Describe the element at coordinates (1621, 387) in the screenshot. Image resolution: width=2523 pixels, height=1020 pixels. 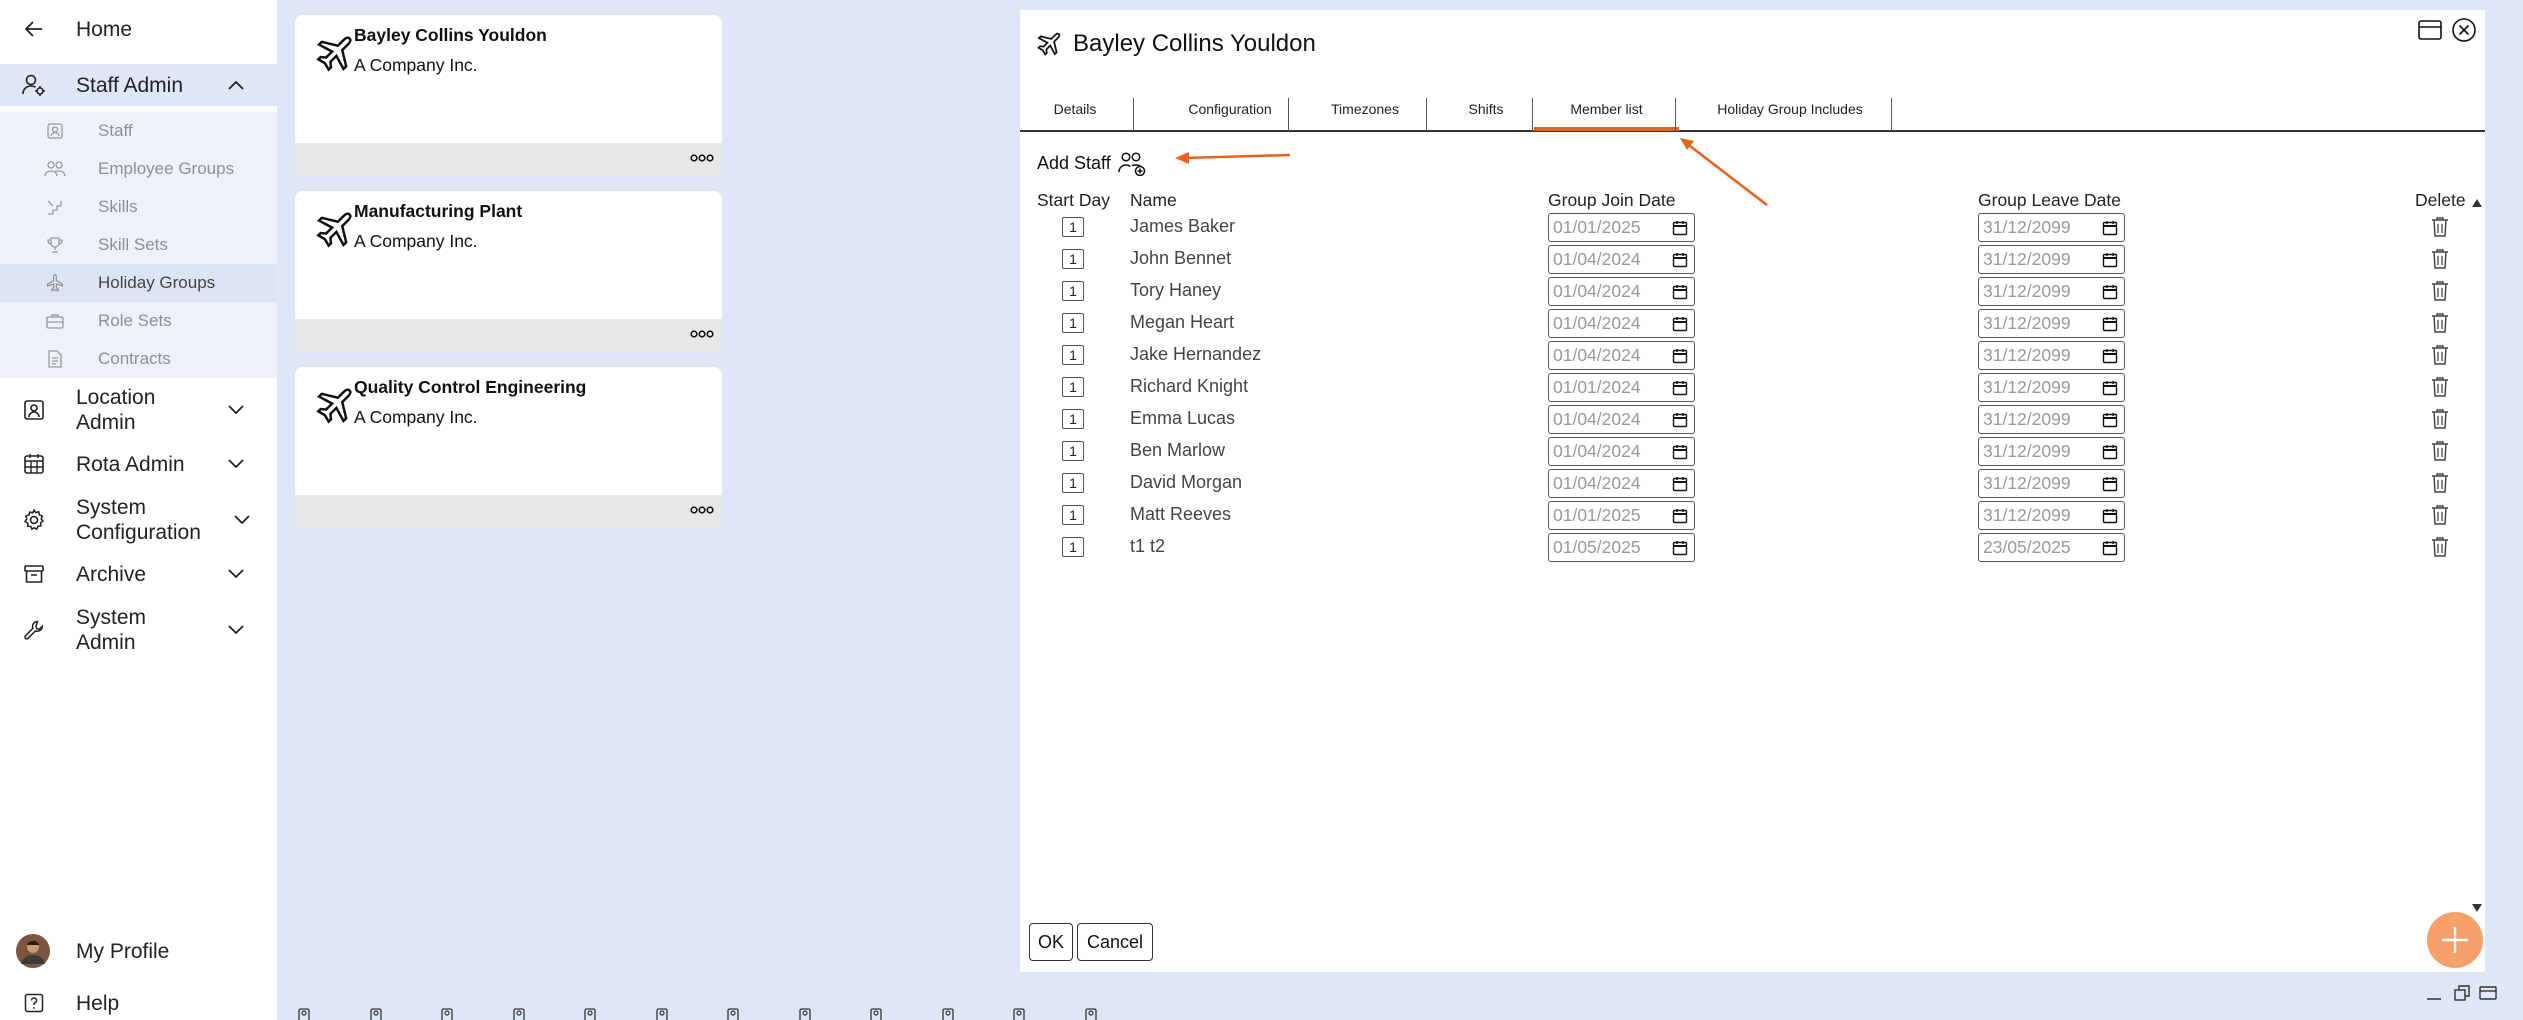
I see `join-date-input: 01/01/2024` at that location.